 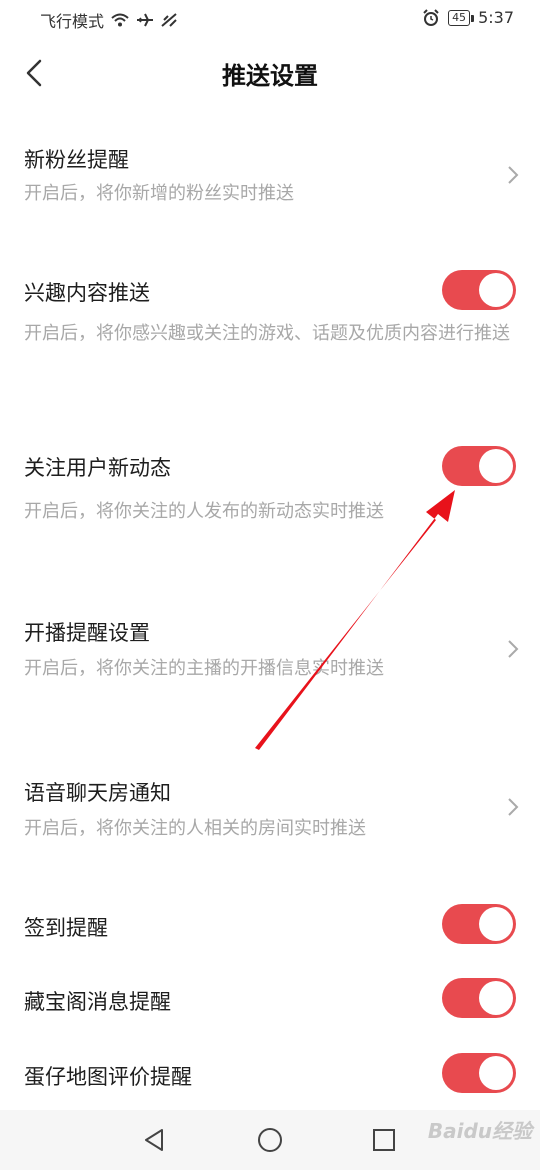 I want to click on nav-back-icon, so click(x=154, y=1140).